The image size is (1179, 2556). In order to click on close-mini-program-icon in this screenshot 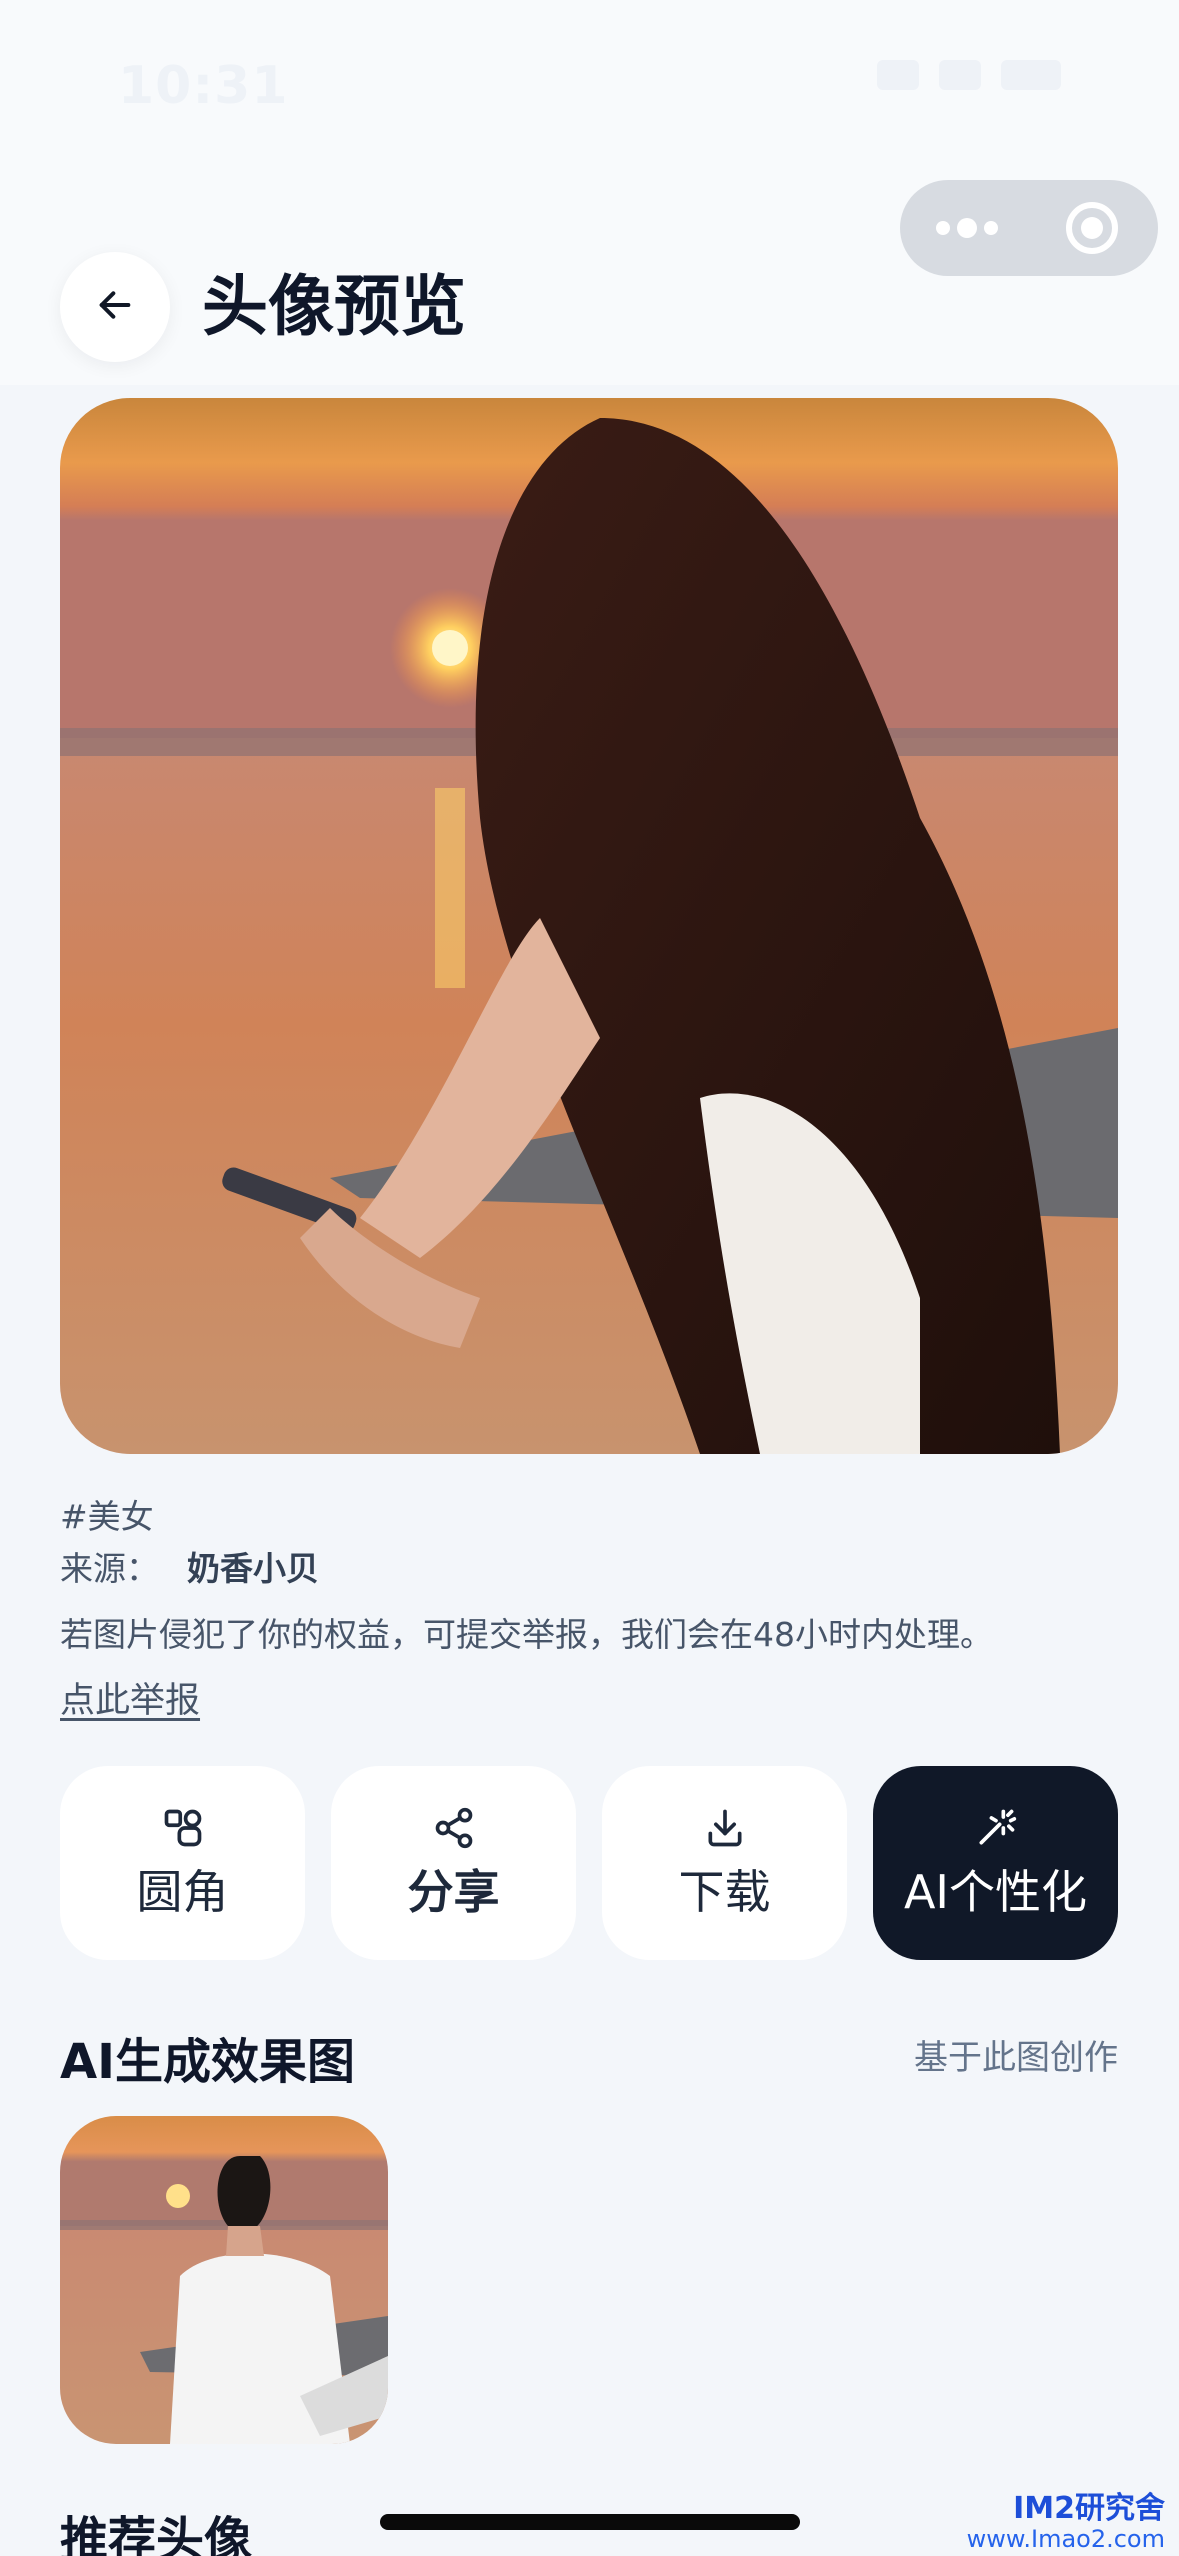, I will do `click(1092, 228)`.